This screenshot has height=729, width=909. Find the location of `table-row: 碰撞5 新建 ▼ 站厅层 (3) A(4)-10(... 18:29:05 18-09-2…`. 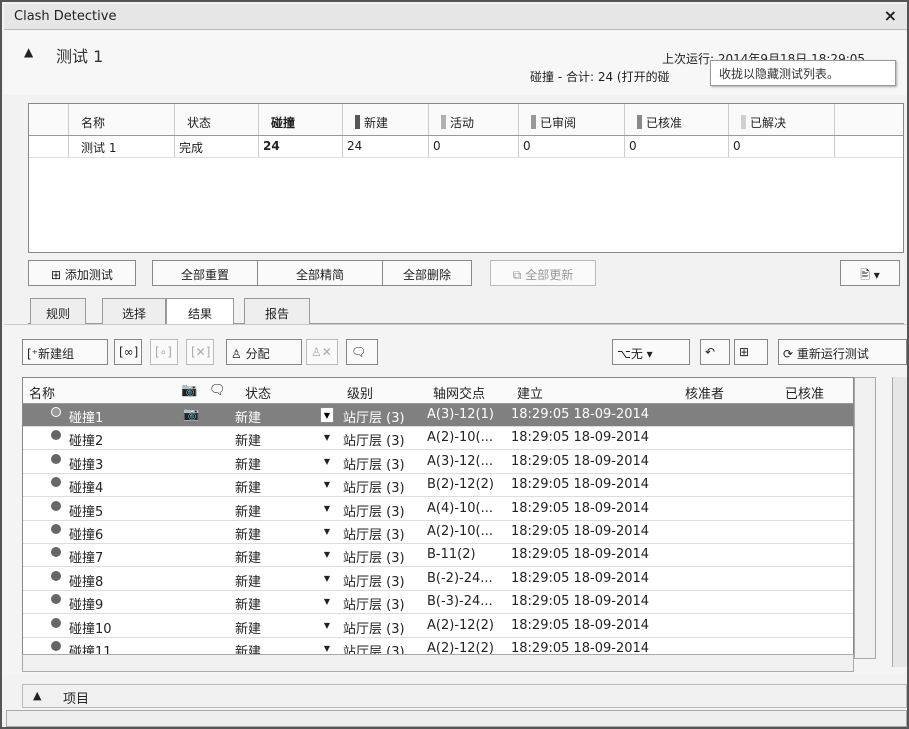

table-row: 碰撞5 新建 ▼ 站厅层 (3) A(4)-10(... 18:29:05 18-09-2… is located at coordinates (438, 509).